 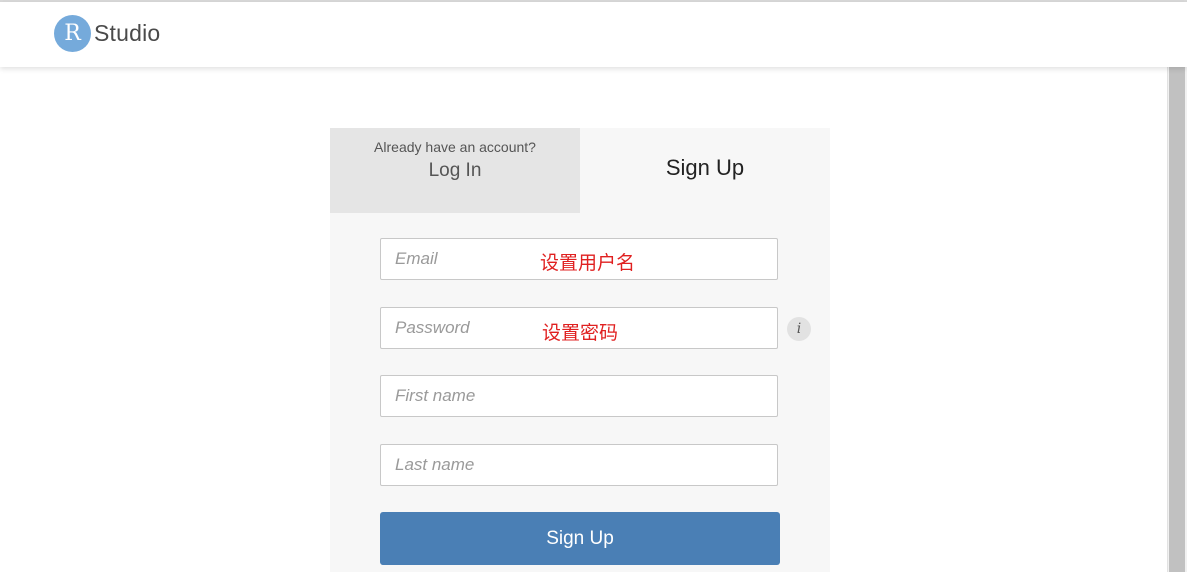 What do you see at coordinates (72, 33) in the screenshot?
I see `rstudio-logo-icon: R` at bounding box center [72, 33].